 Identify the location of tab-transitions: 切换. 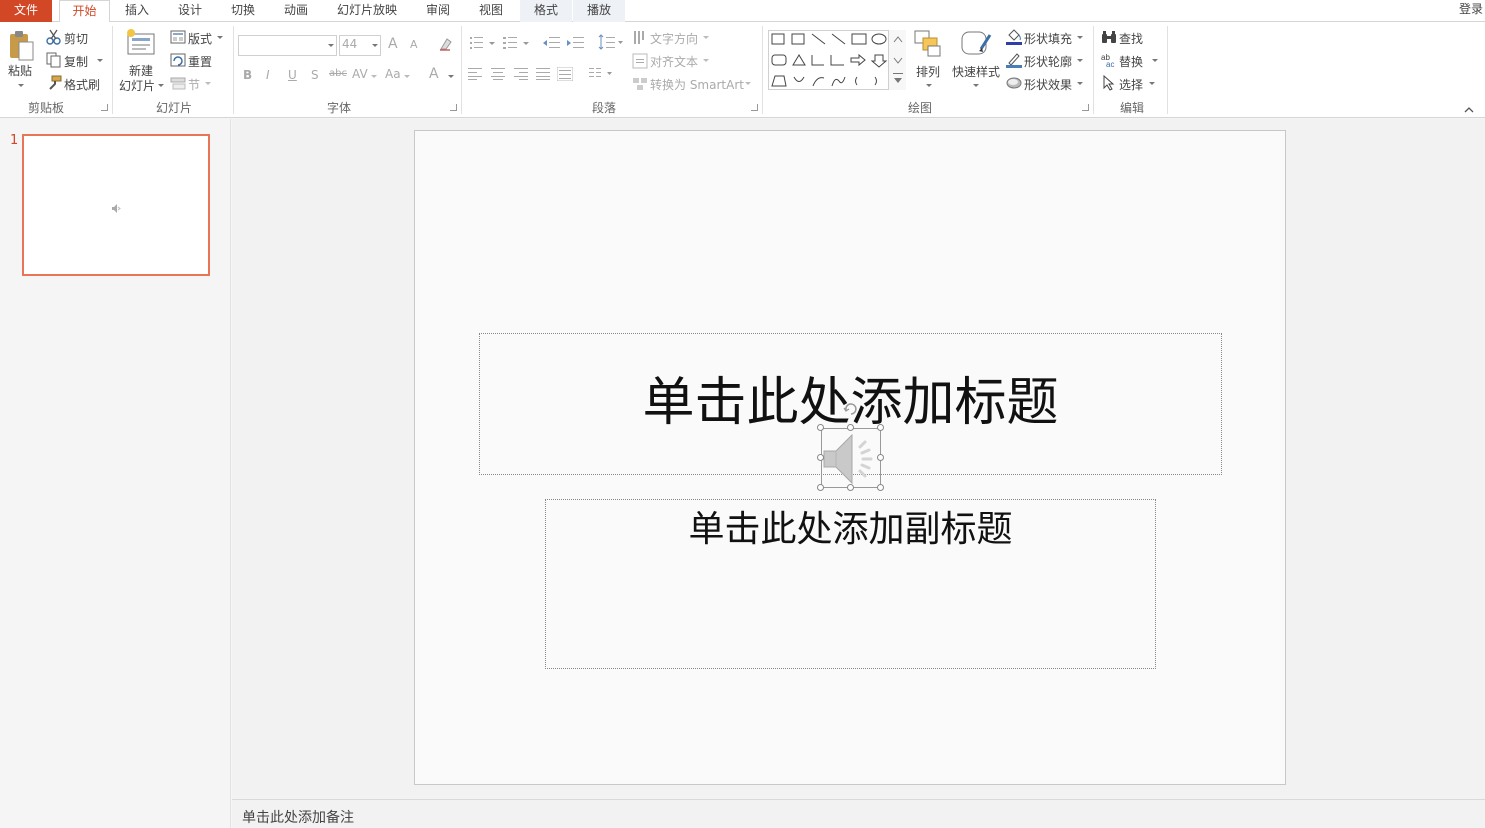
(243, 11).